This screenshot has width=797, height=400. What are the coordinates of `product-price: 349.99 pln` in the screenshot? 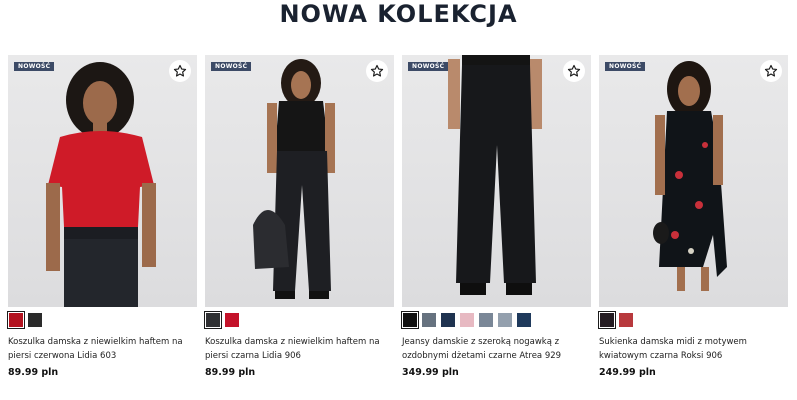 It's located at (430, 372).